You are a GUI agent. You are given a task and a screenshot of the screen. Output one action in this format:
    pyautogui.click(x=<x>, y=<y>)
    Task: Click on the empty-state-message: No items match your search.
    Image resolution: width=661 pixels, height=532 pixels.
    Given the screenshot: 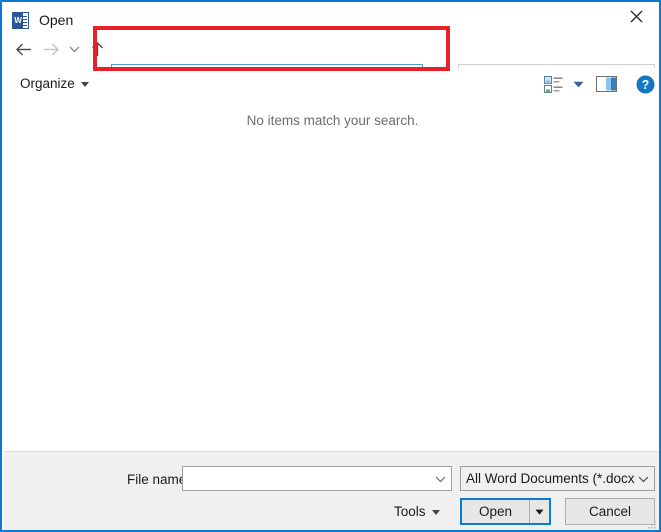 What is the action you would take?
    pyautogui.click(x=332, y=120)
    